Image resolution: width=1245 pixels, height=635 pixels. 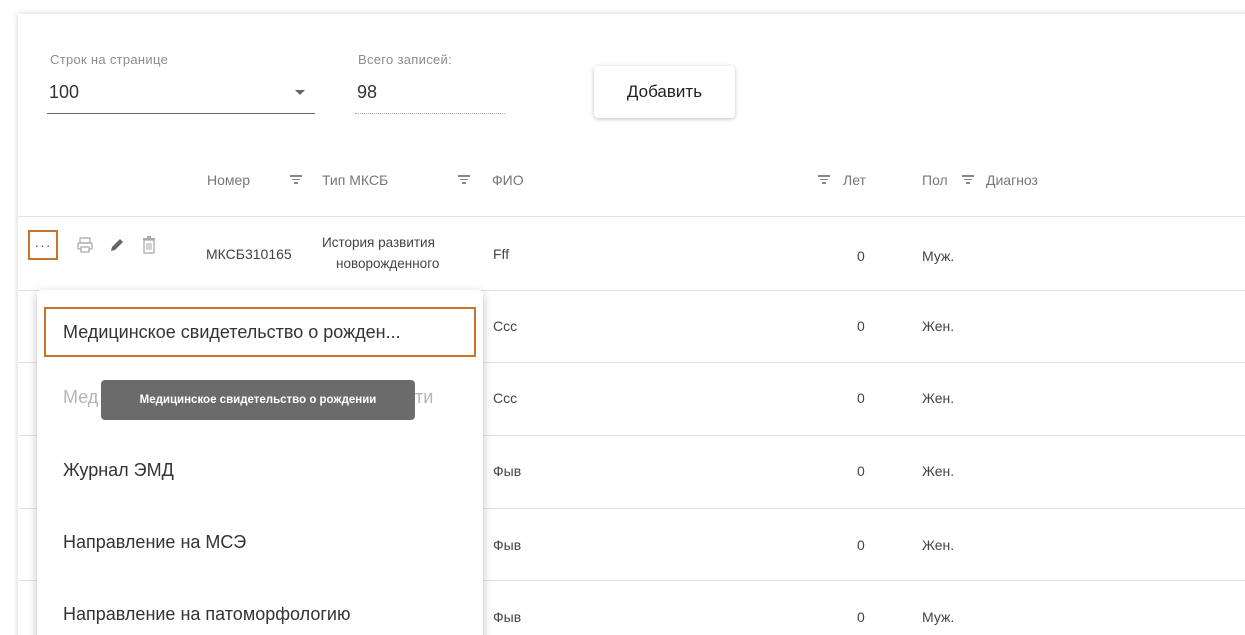 What do you see at coordinates (260, 612) in the screenshot?
I see `menu-item-pathomorphology-referral: Направление на патоморфологию` at bounding box center [260, 612].